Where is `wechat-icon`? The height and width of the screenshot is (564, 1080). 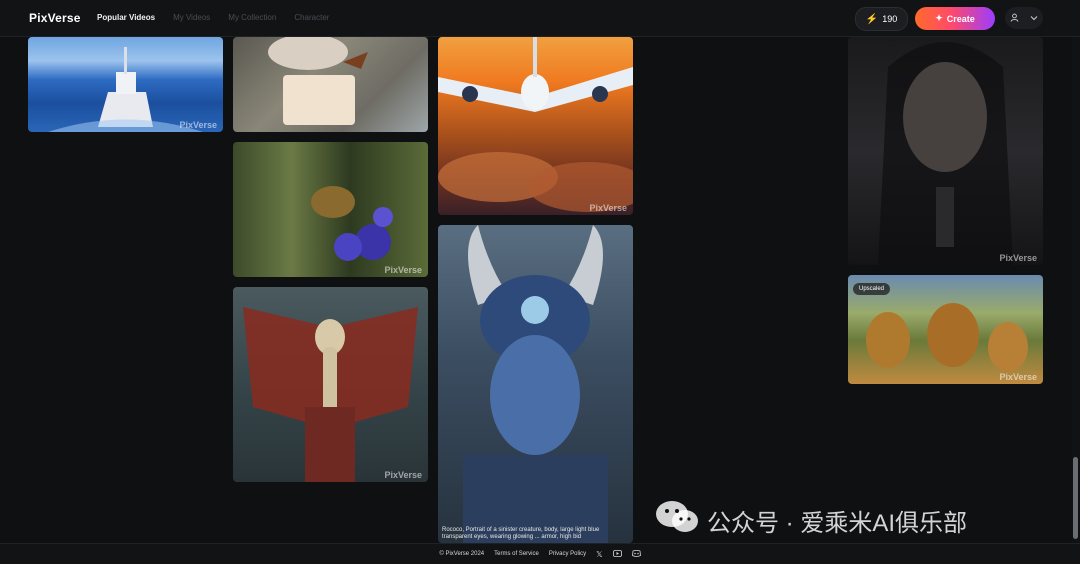
wechat-icon is located at coordinates (677, 520).